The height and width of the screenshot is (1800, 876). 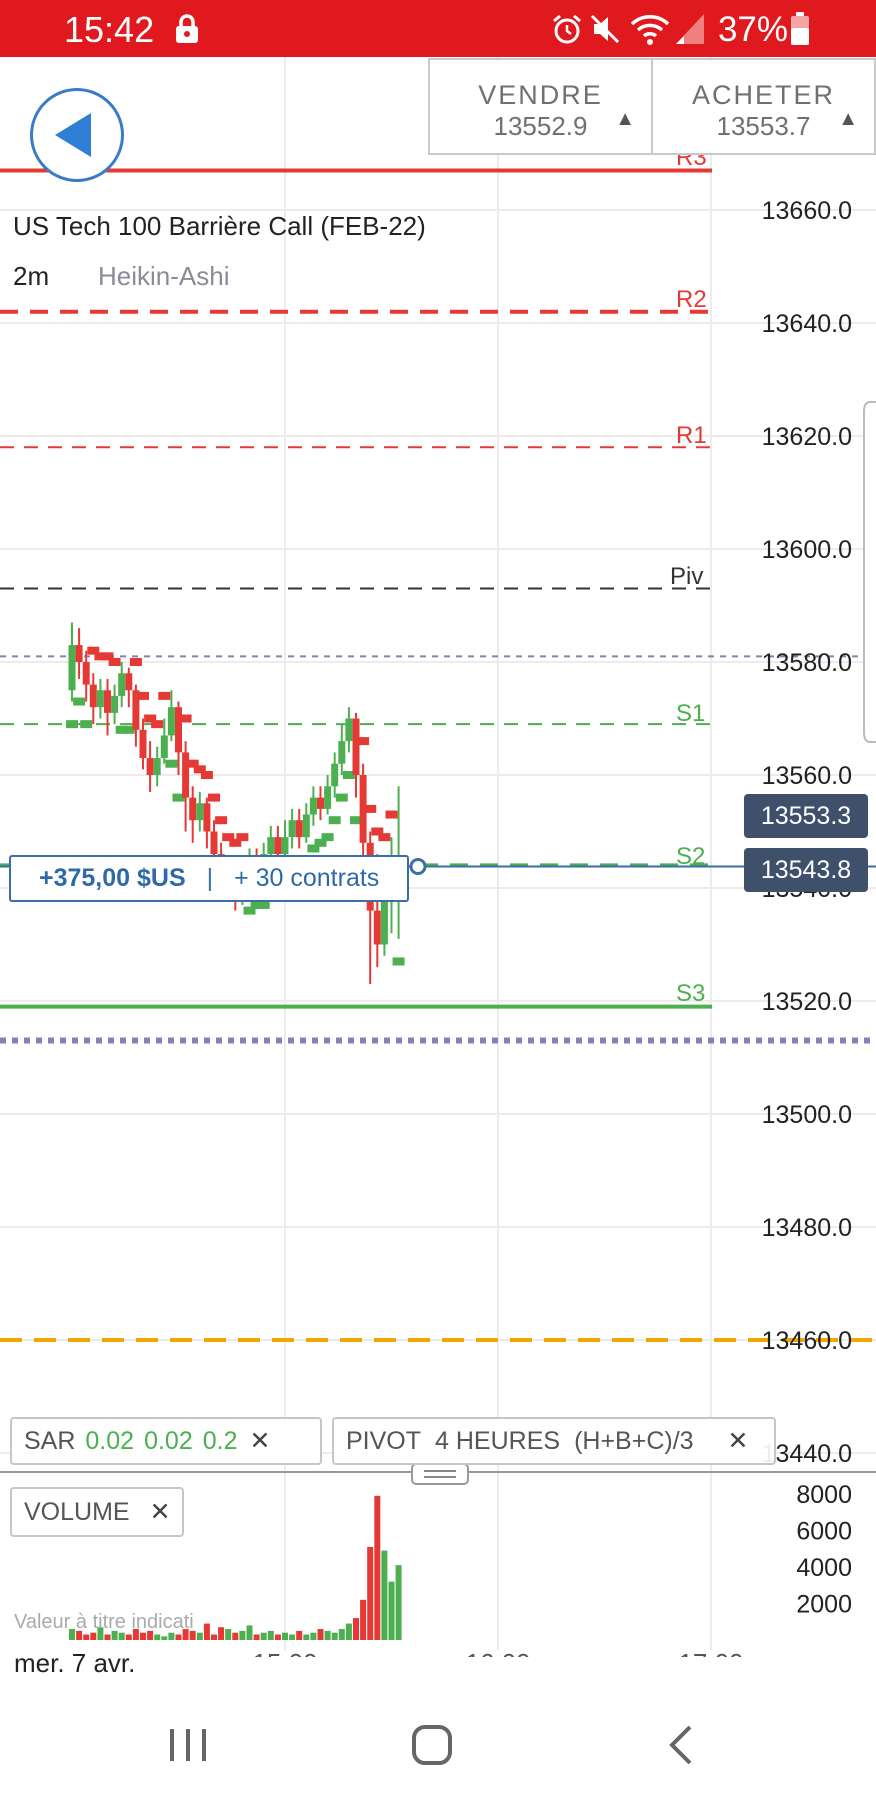 What do you see at coordinates (807, 437) in the screenshot?
I see `price-axis-label: 13620.0` at bounding box center [807, 437].